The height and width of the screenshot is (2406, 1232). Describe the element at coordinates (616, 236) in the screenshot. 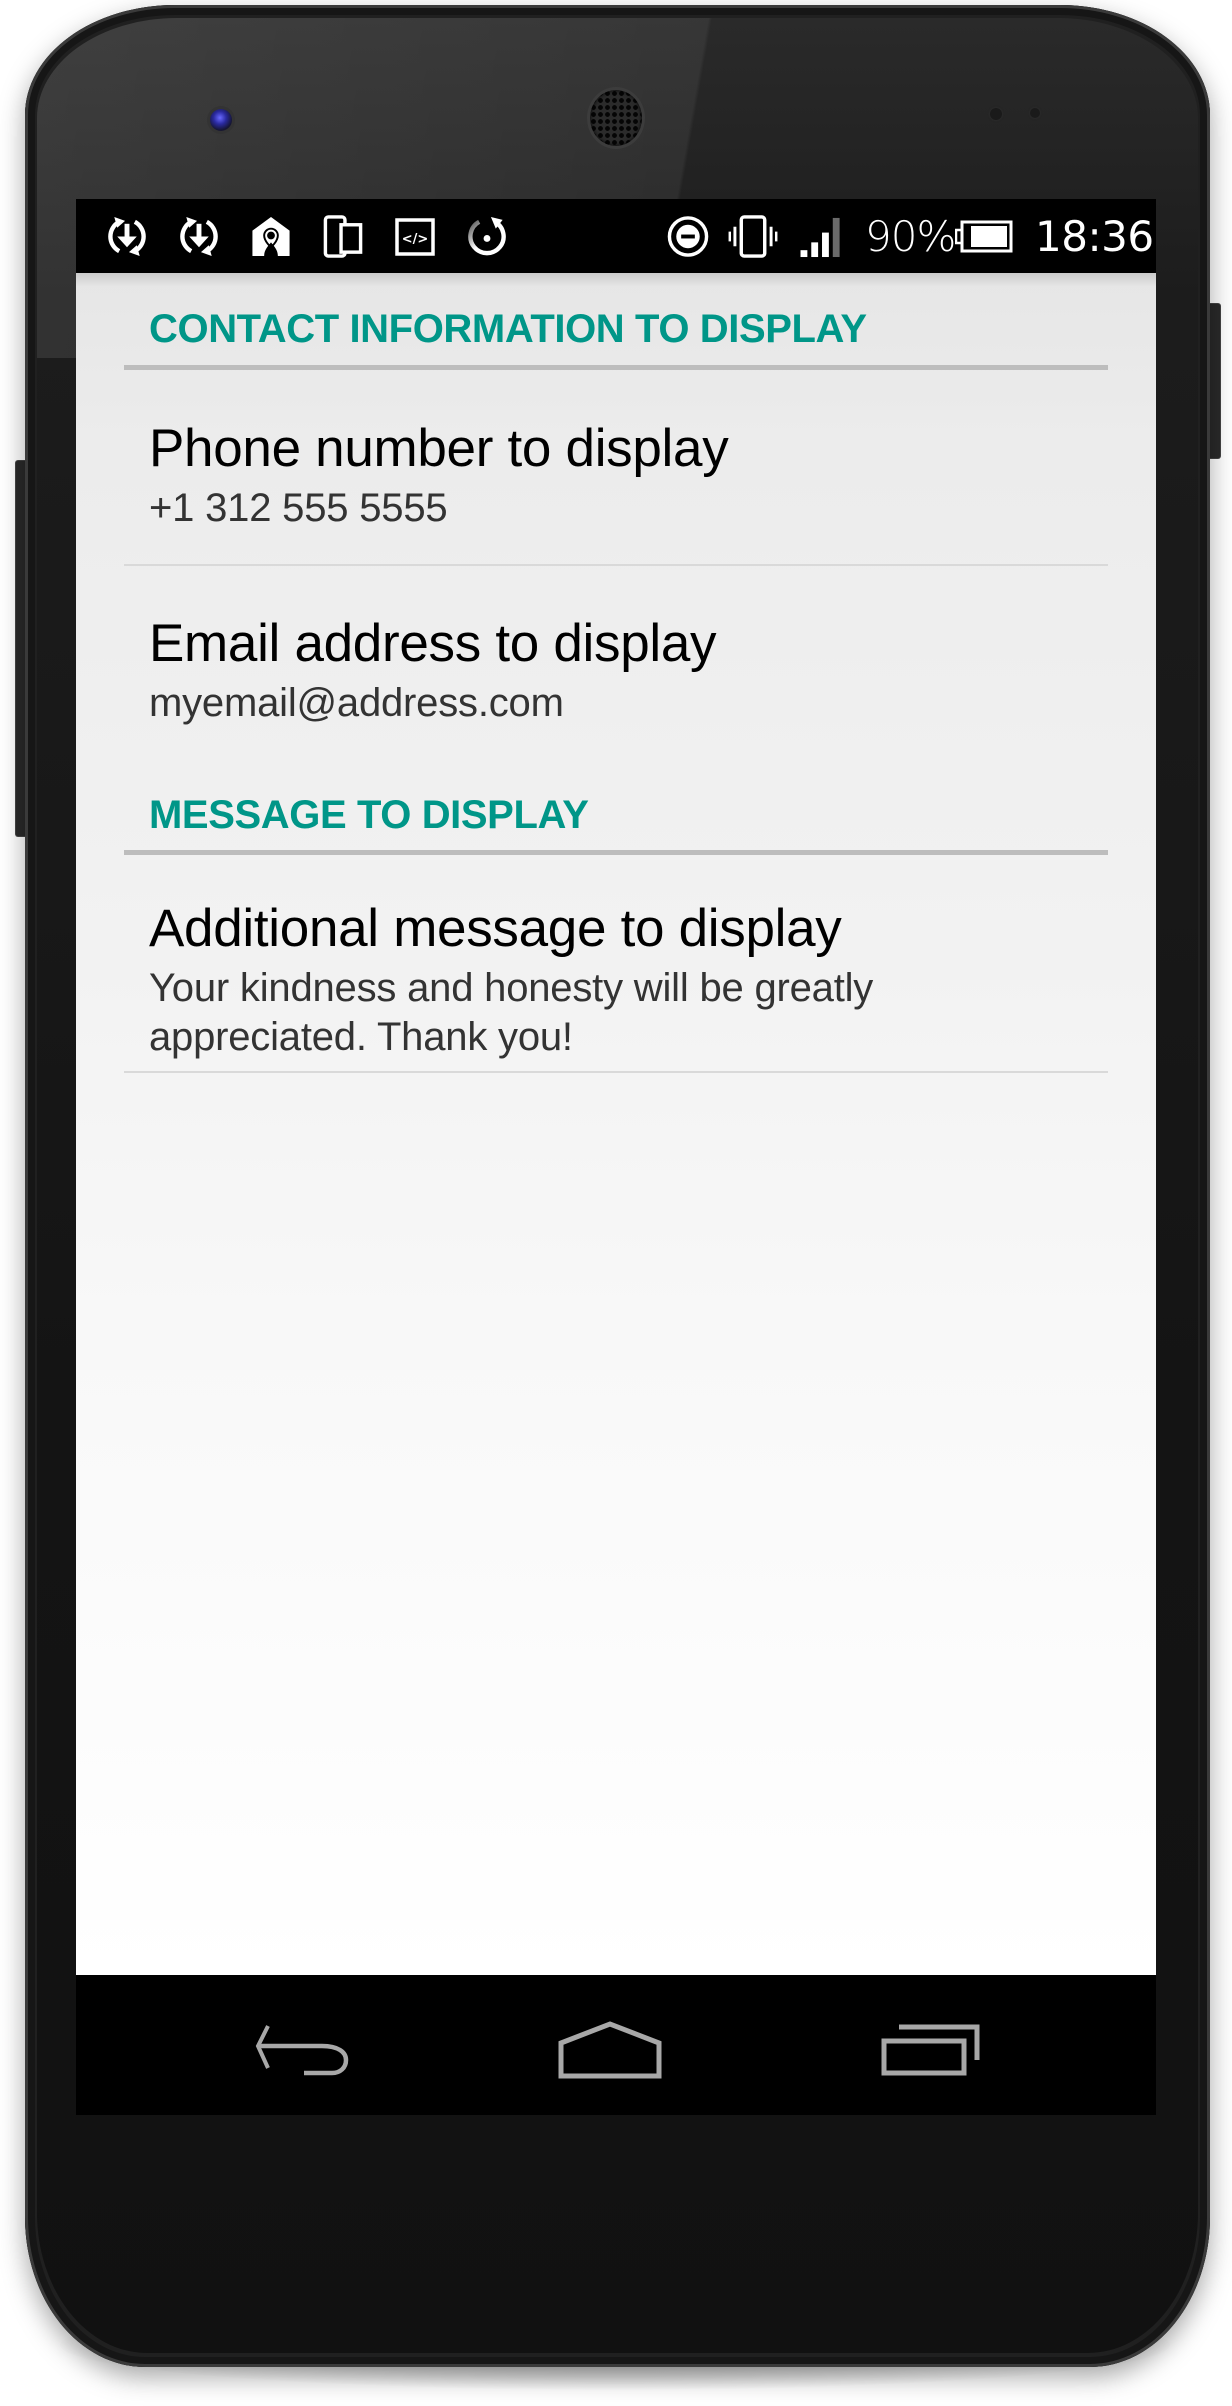

I see `status-bar: </> 90% 18:36` at that location.